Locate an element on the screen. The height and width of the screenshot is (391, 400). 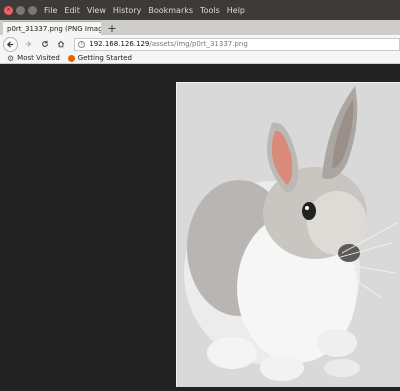
bookmark-label: Getting Started is located at coordinates (104, 58).